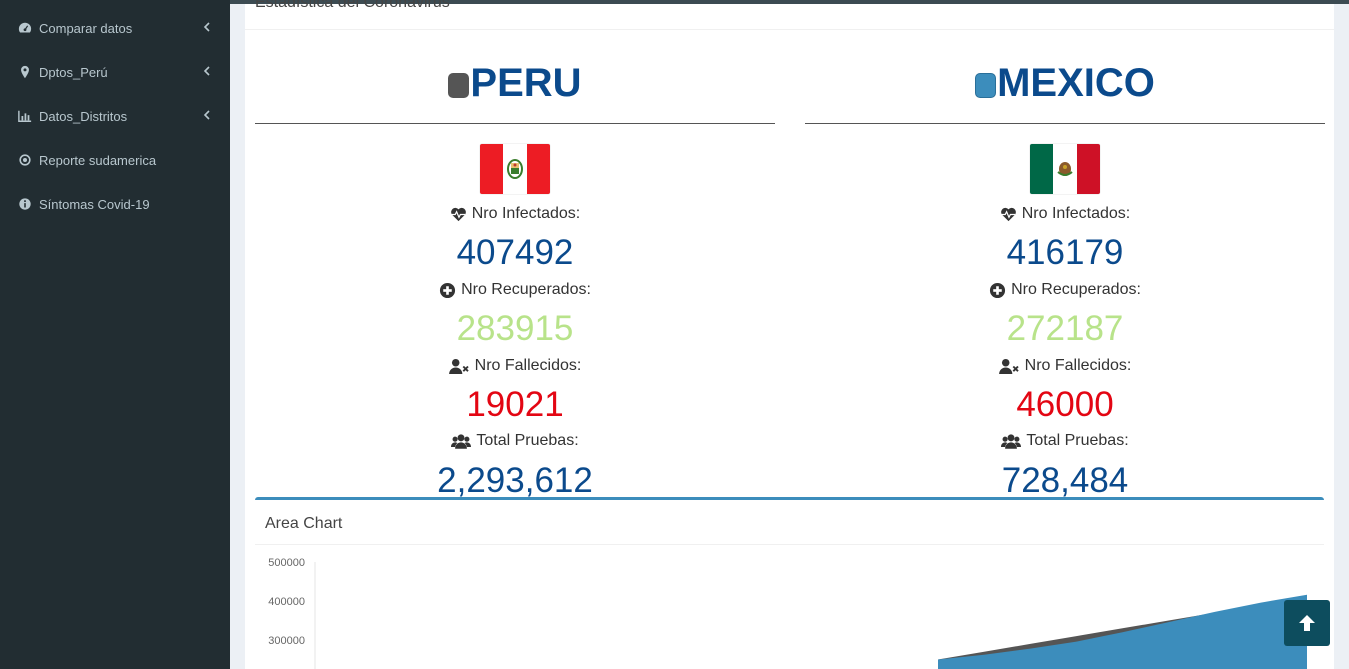 Image resolution: width=1349 pixels, height=669 pixels. Describe the element at coordinates (286, 602) in the screenshot. I see `y-tick-label: 400000` at that location.